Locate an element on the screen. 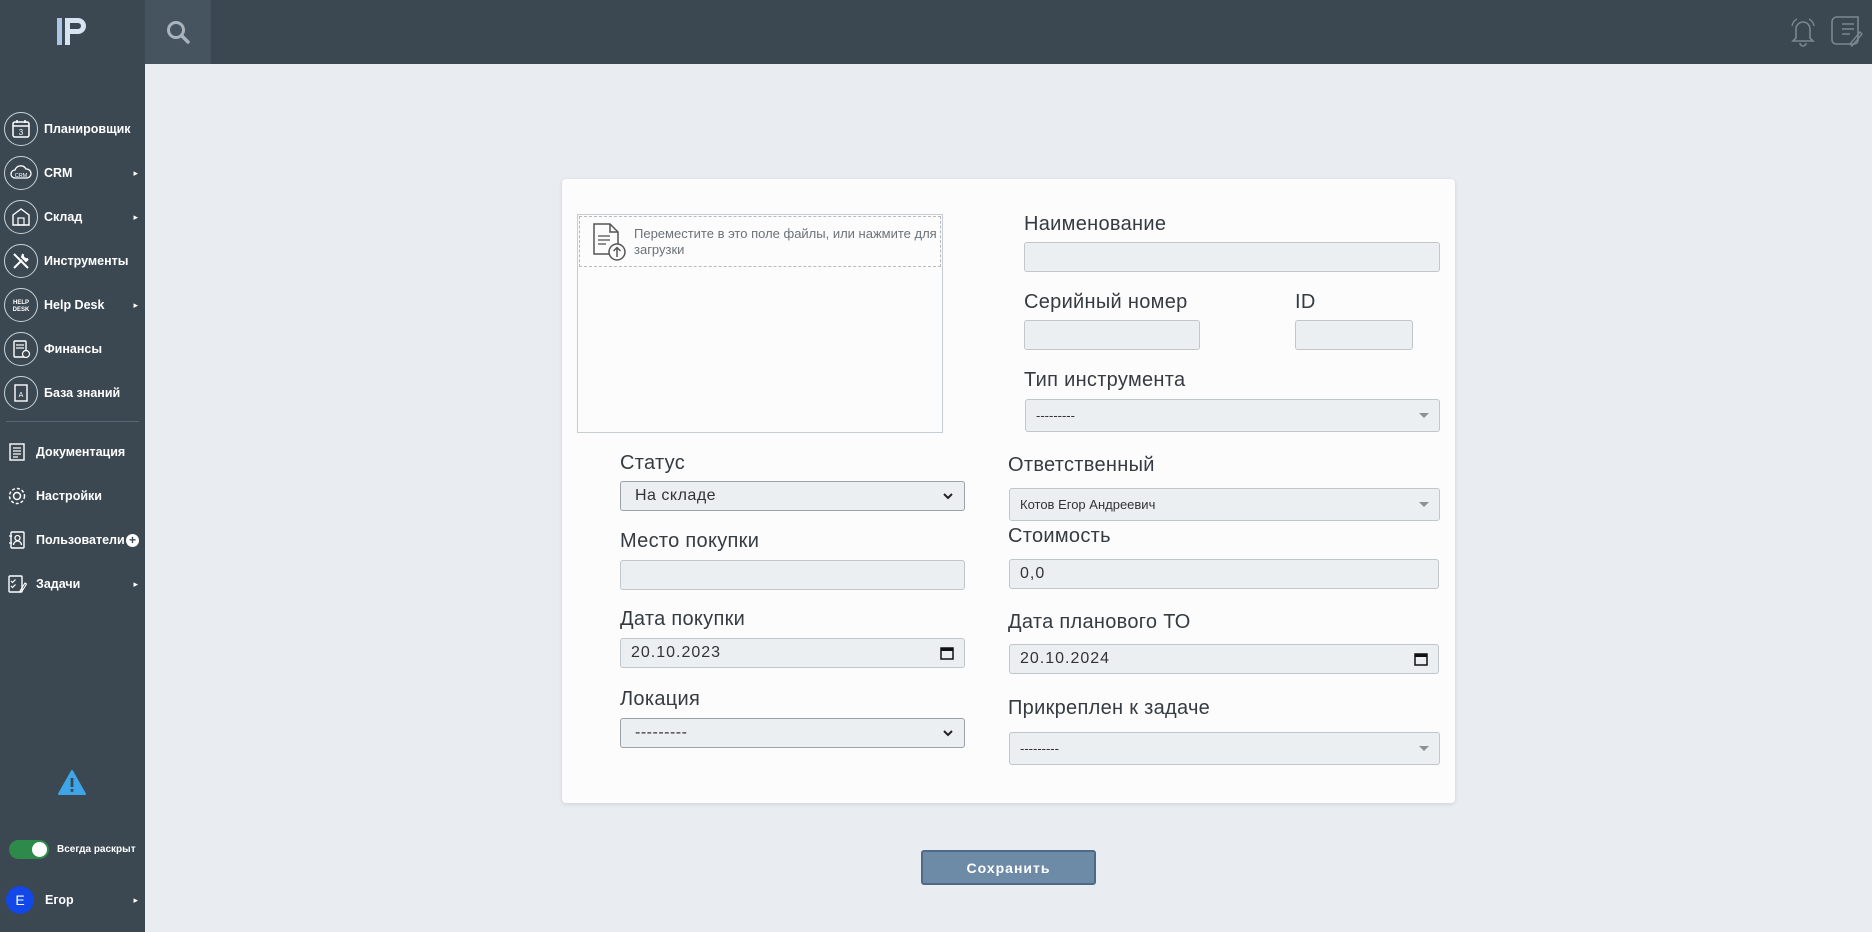 The width and height of the screenshot is (1872, 932). logo-icon is located at coordinates (71, 31).